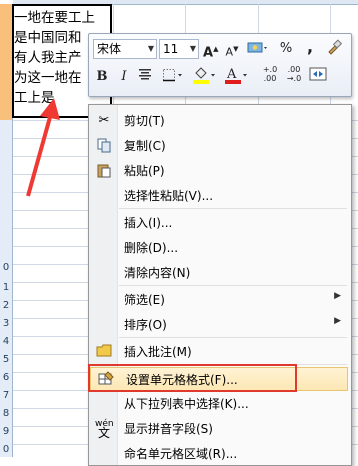 Image resolution: width=358 pixels, height=466 pixels. I want to click on menu-item-label: 复制(C), so click(145, 146).